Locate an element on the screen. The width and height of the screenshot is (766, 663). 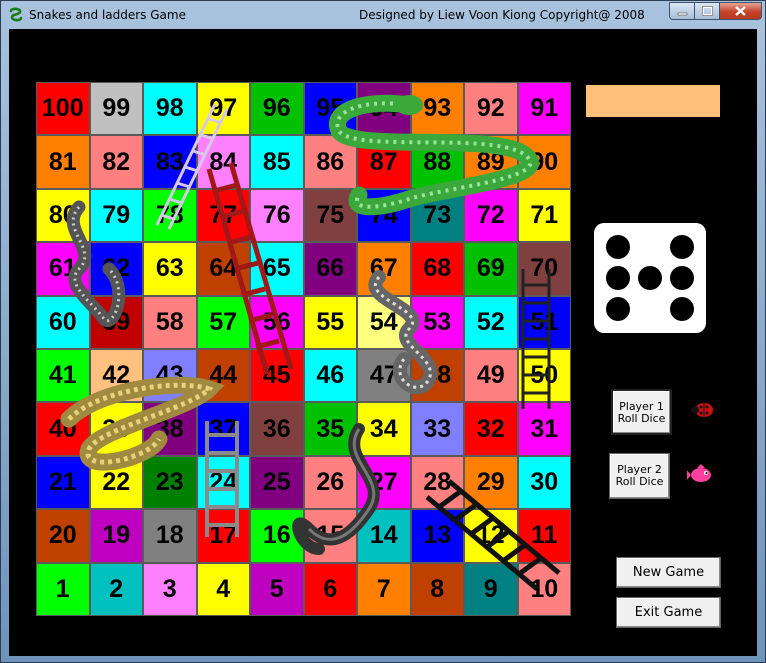
board-cell-74: 74 is located at coordinates (384, 215).